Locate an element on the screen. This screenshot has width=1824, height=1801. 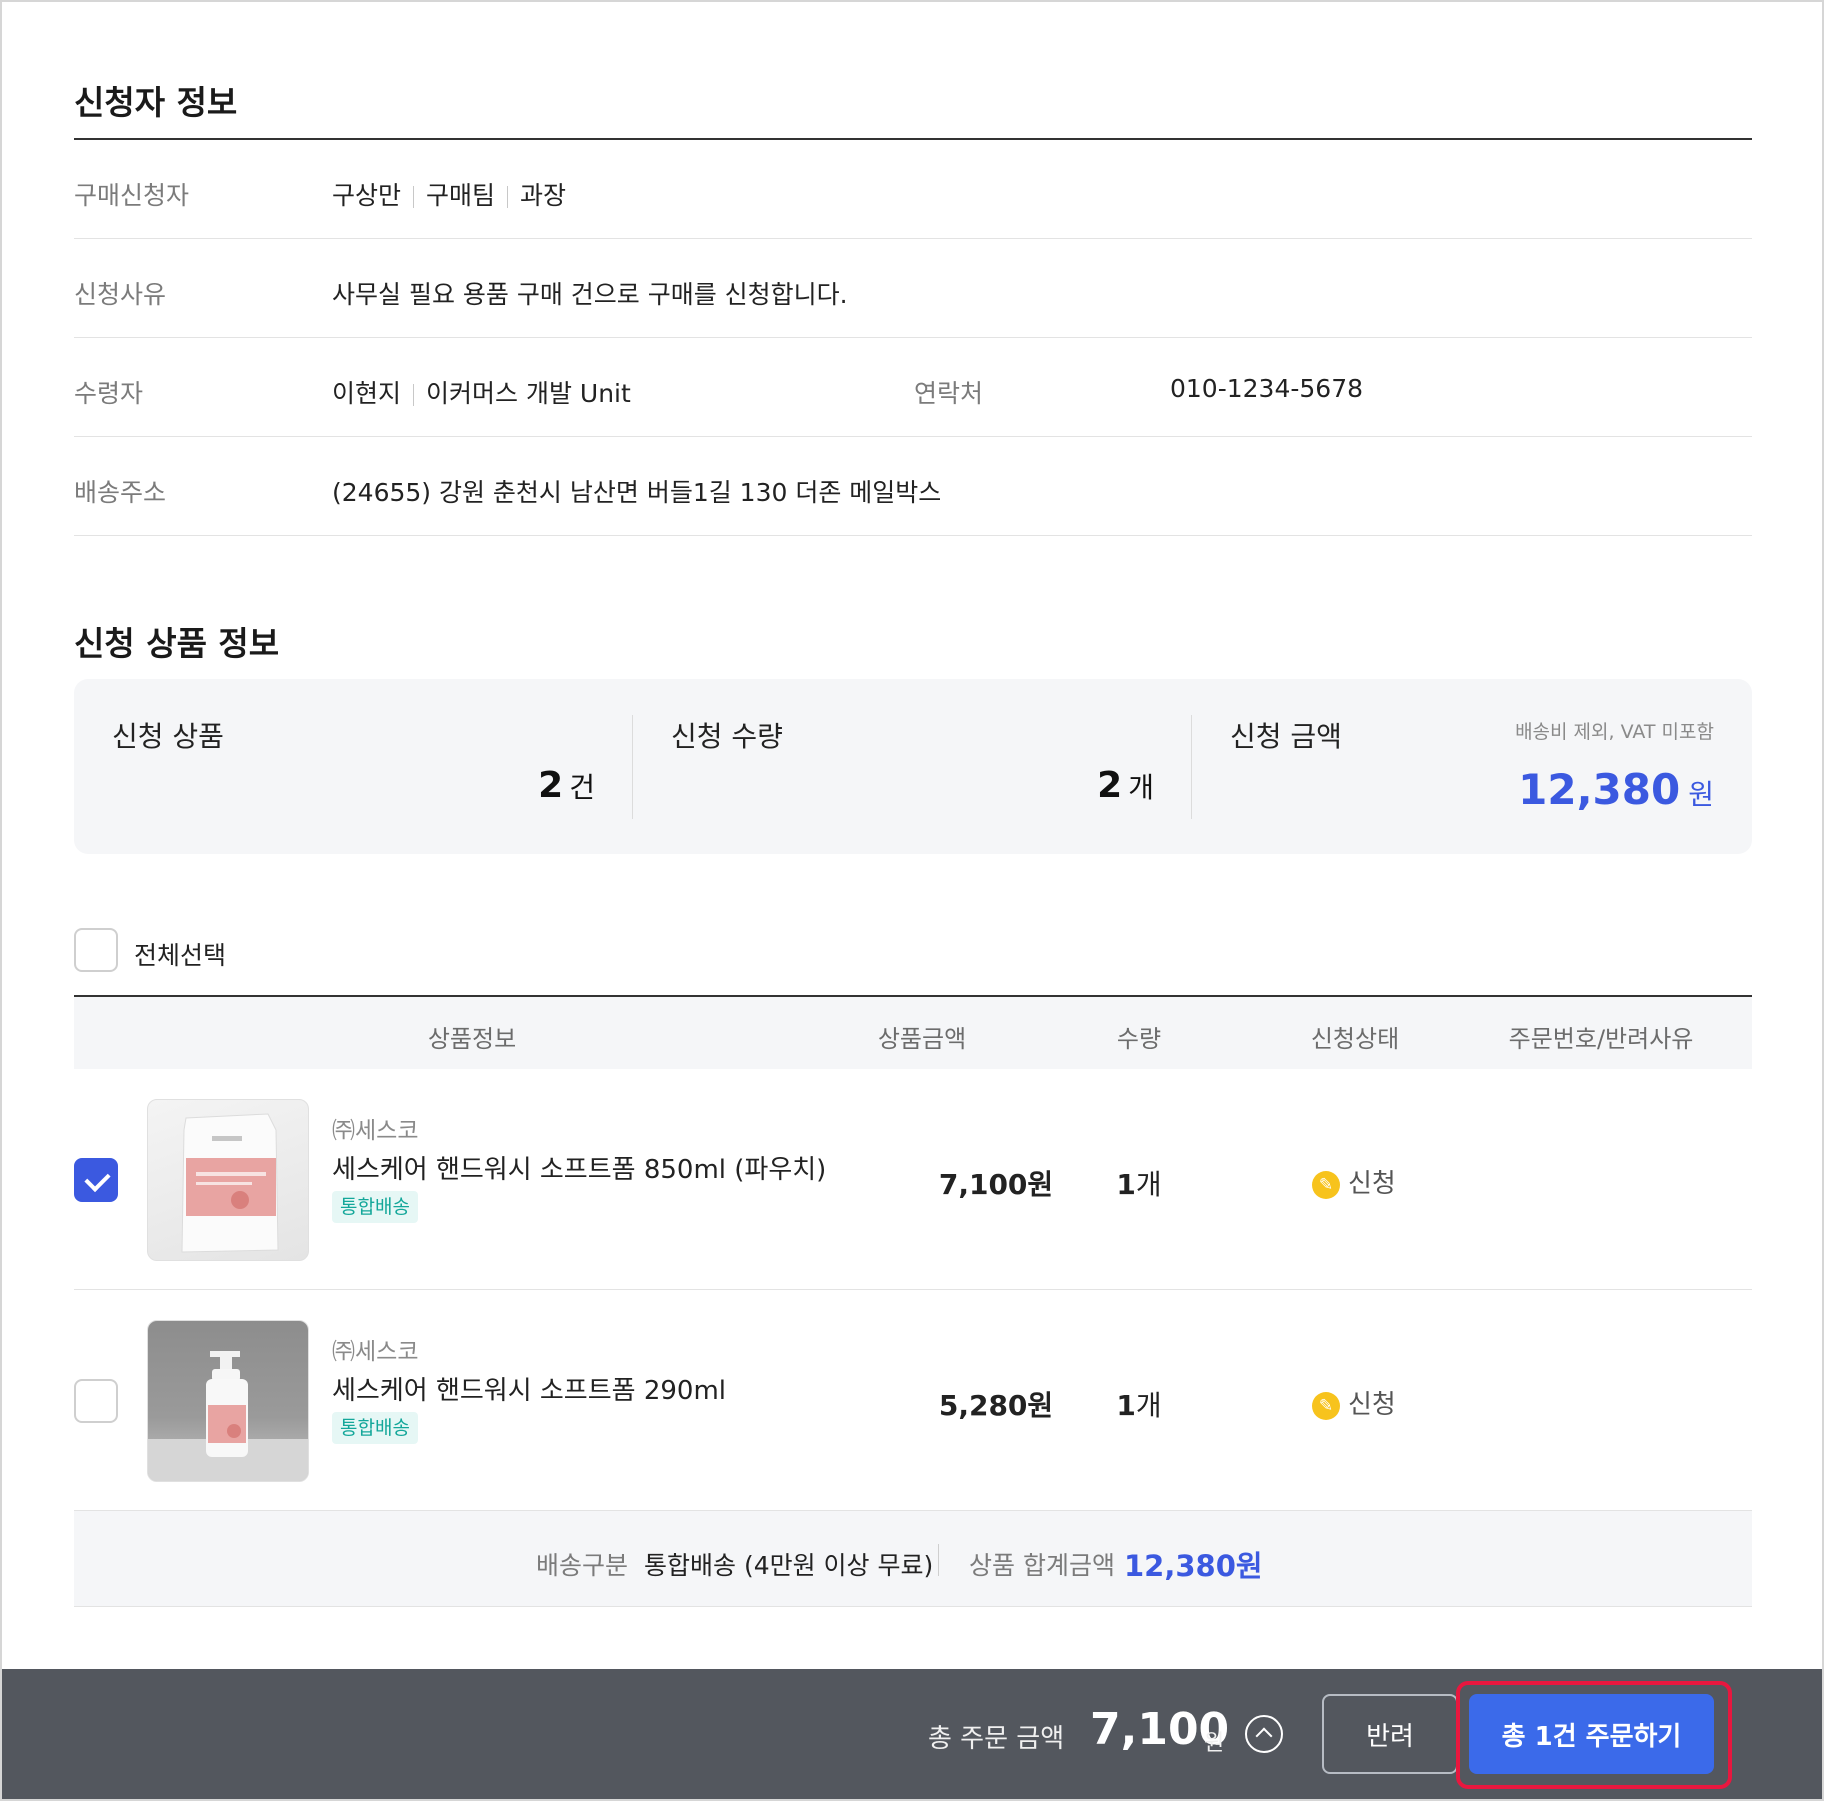
reason-row: 신청사유 사무실 필요 용품 구매 건으로 구매를 신청합니다. is located at coordinates (913, 288).